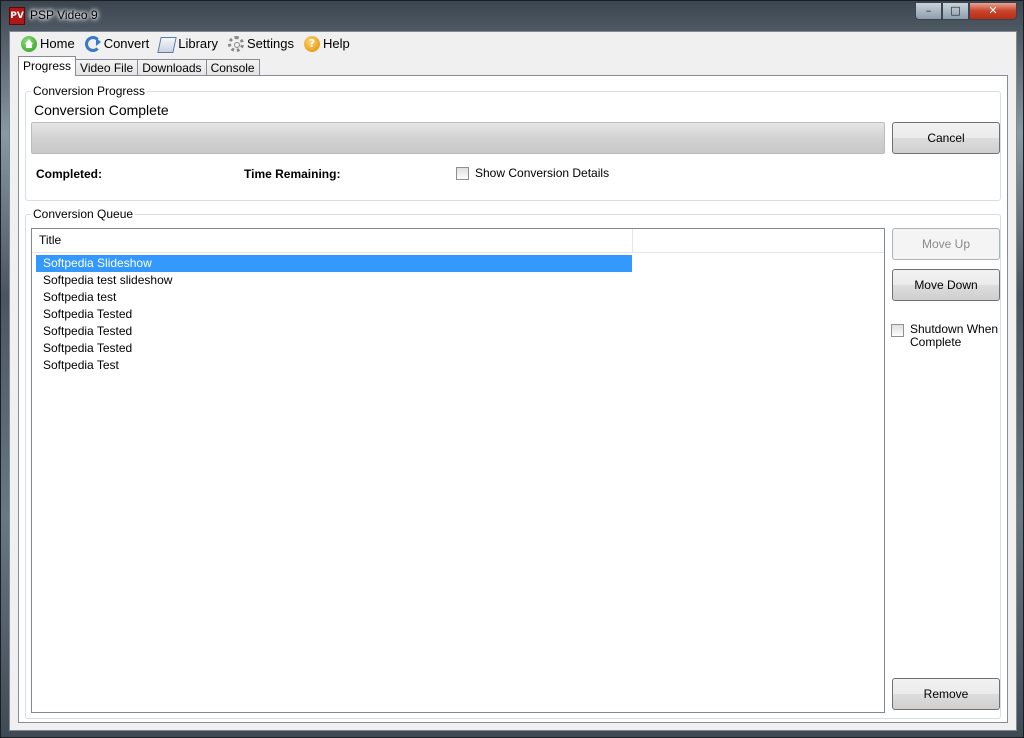  I want to click on show-conversion-details-label: Show Conversion Details, so click(542, 173).